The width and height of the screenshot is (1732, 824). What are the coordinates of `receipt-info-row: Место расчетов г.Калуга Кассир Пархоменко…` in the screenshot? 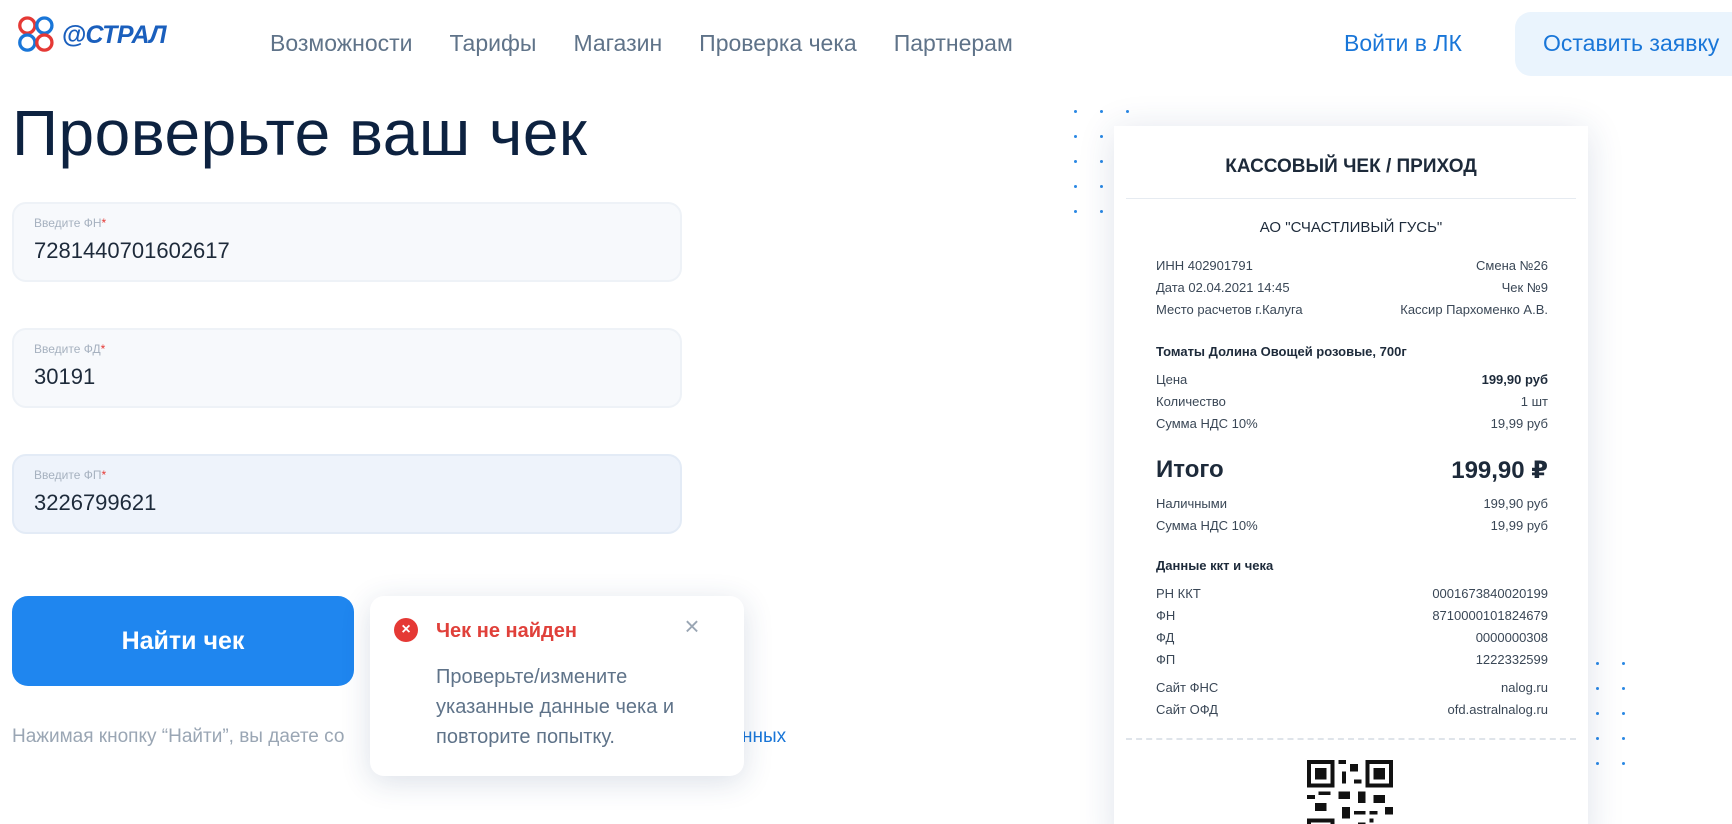 It's located at (1352, 309).